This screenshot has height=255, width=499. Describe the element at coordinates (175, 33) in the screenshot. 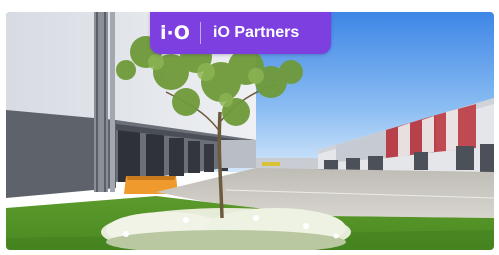

I see `brand-logo: i·O` at that location.